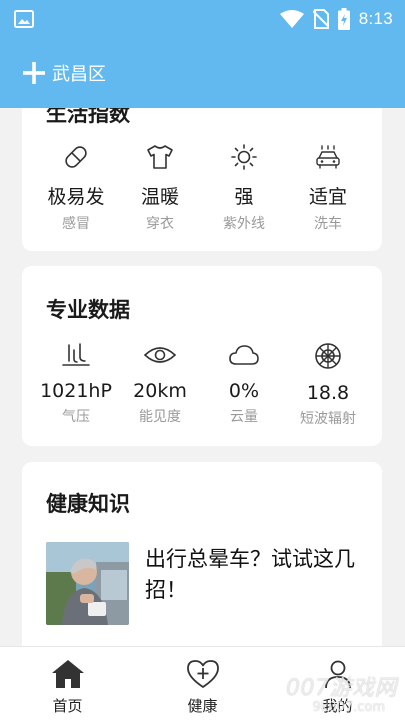 The width and height of the screenshot is (405, 720). I want to click on life-index-label: 穿衣, so click(160, 224).